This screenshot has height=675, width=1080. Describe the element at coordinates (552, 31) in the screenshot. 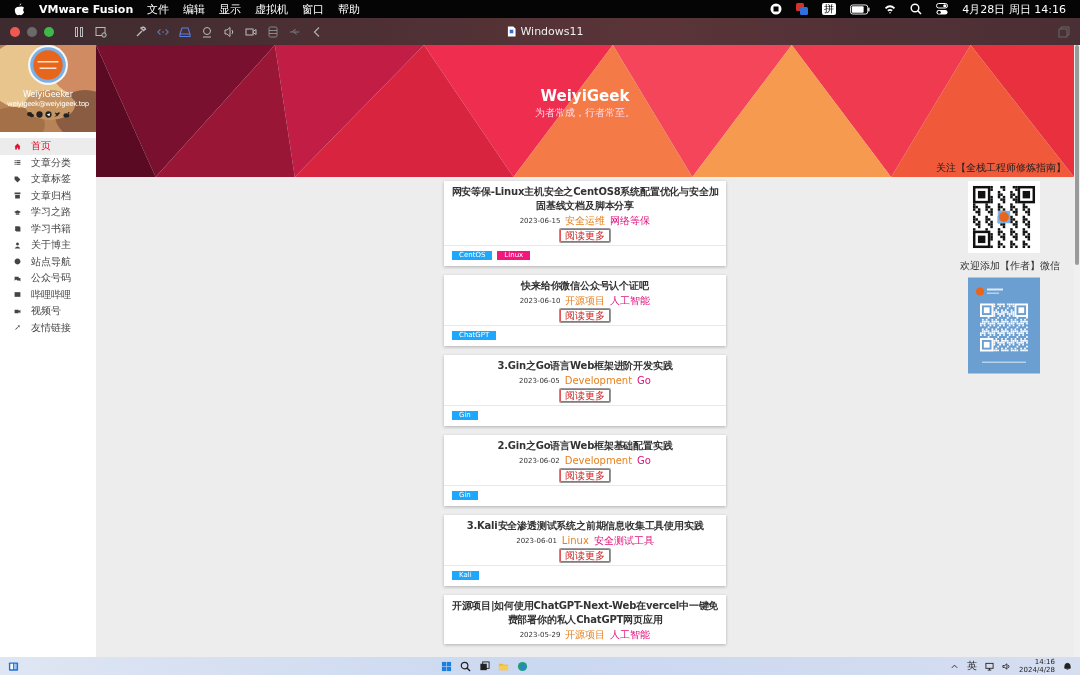

I see `window-title: Windows11` at that location.